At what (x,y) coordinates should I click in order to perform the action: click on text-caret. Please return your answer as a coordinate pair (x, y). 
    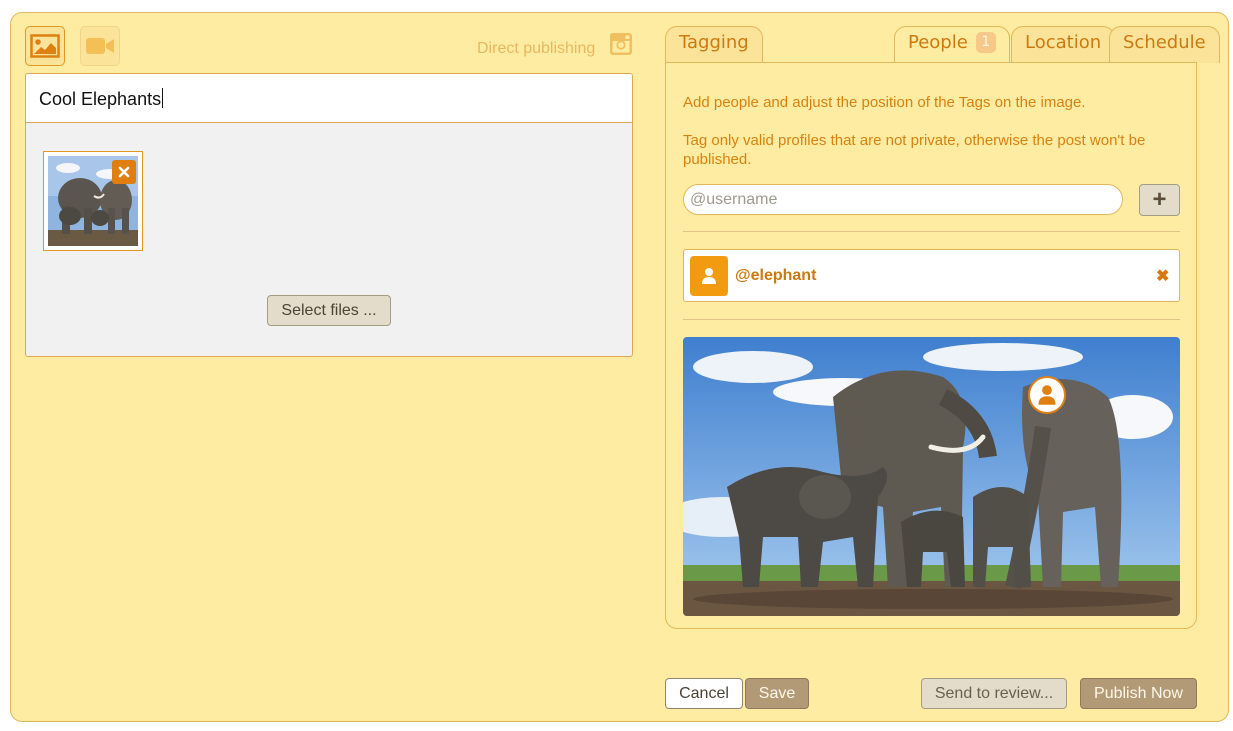
    Looking at the image, I should click on (163, 98).